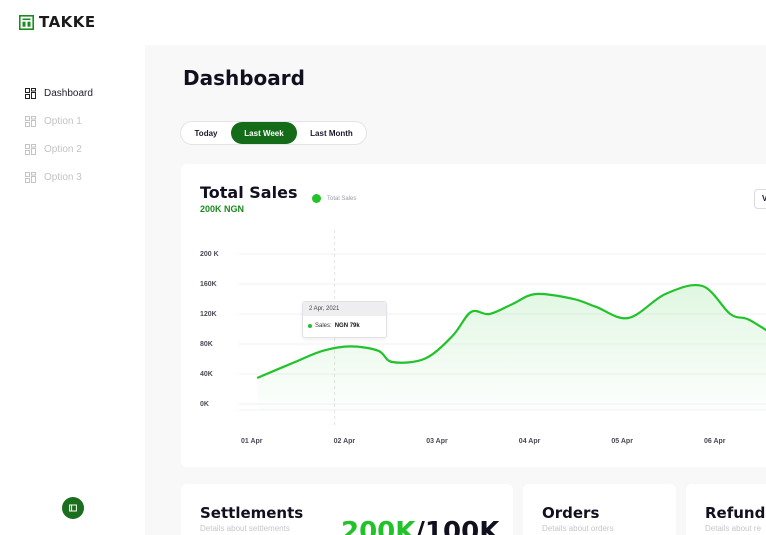 This screenshot has height=535, width=766. What do you see at coordinates (208, 314) in the screenshot?
I see `y-tick-label: 120K` at bounding box center [208, 314].